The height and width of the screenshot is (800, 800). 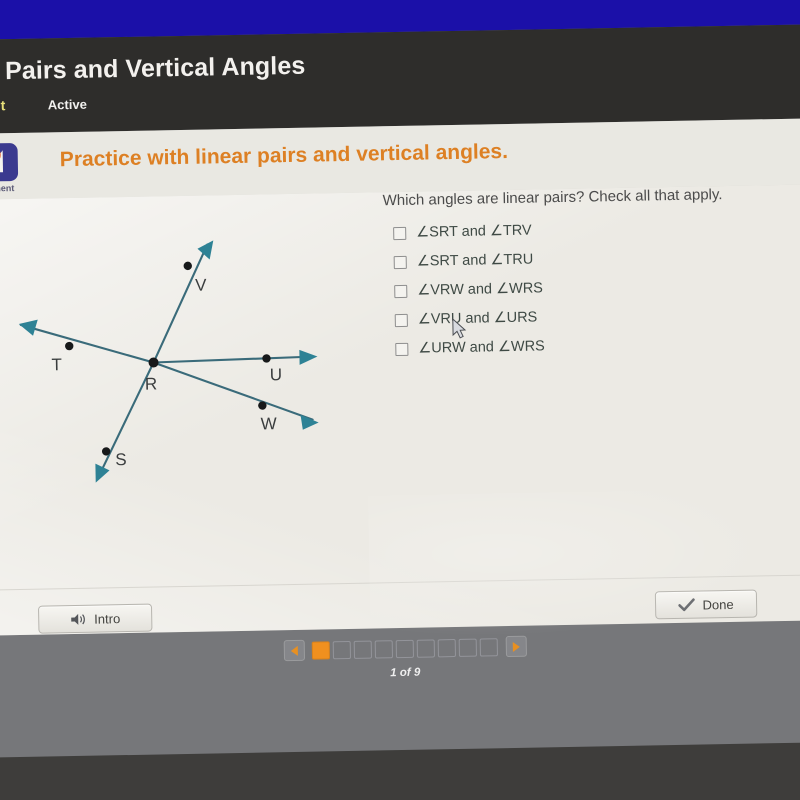 I want to click on speaker-icon, so click(x=78, y=619).